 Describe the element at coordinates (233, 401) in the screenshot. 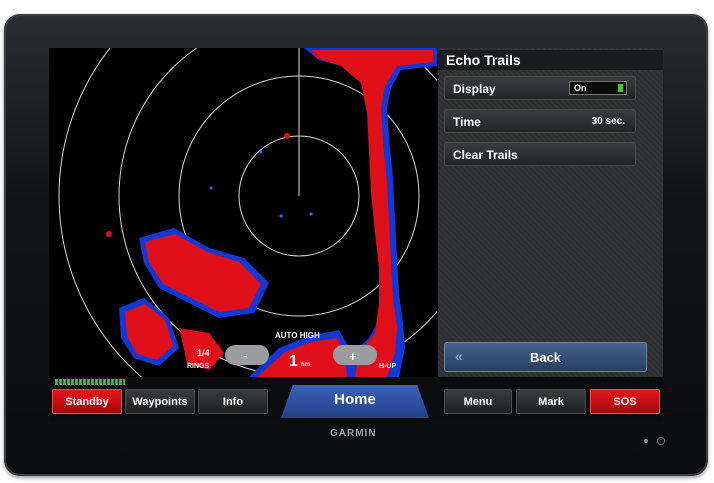

I see `info-button: Info` at that location.